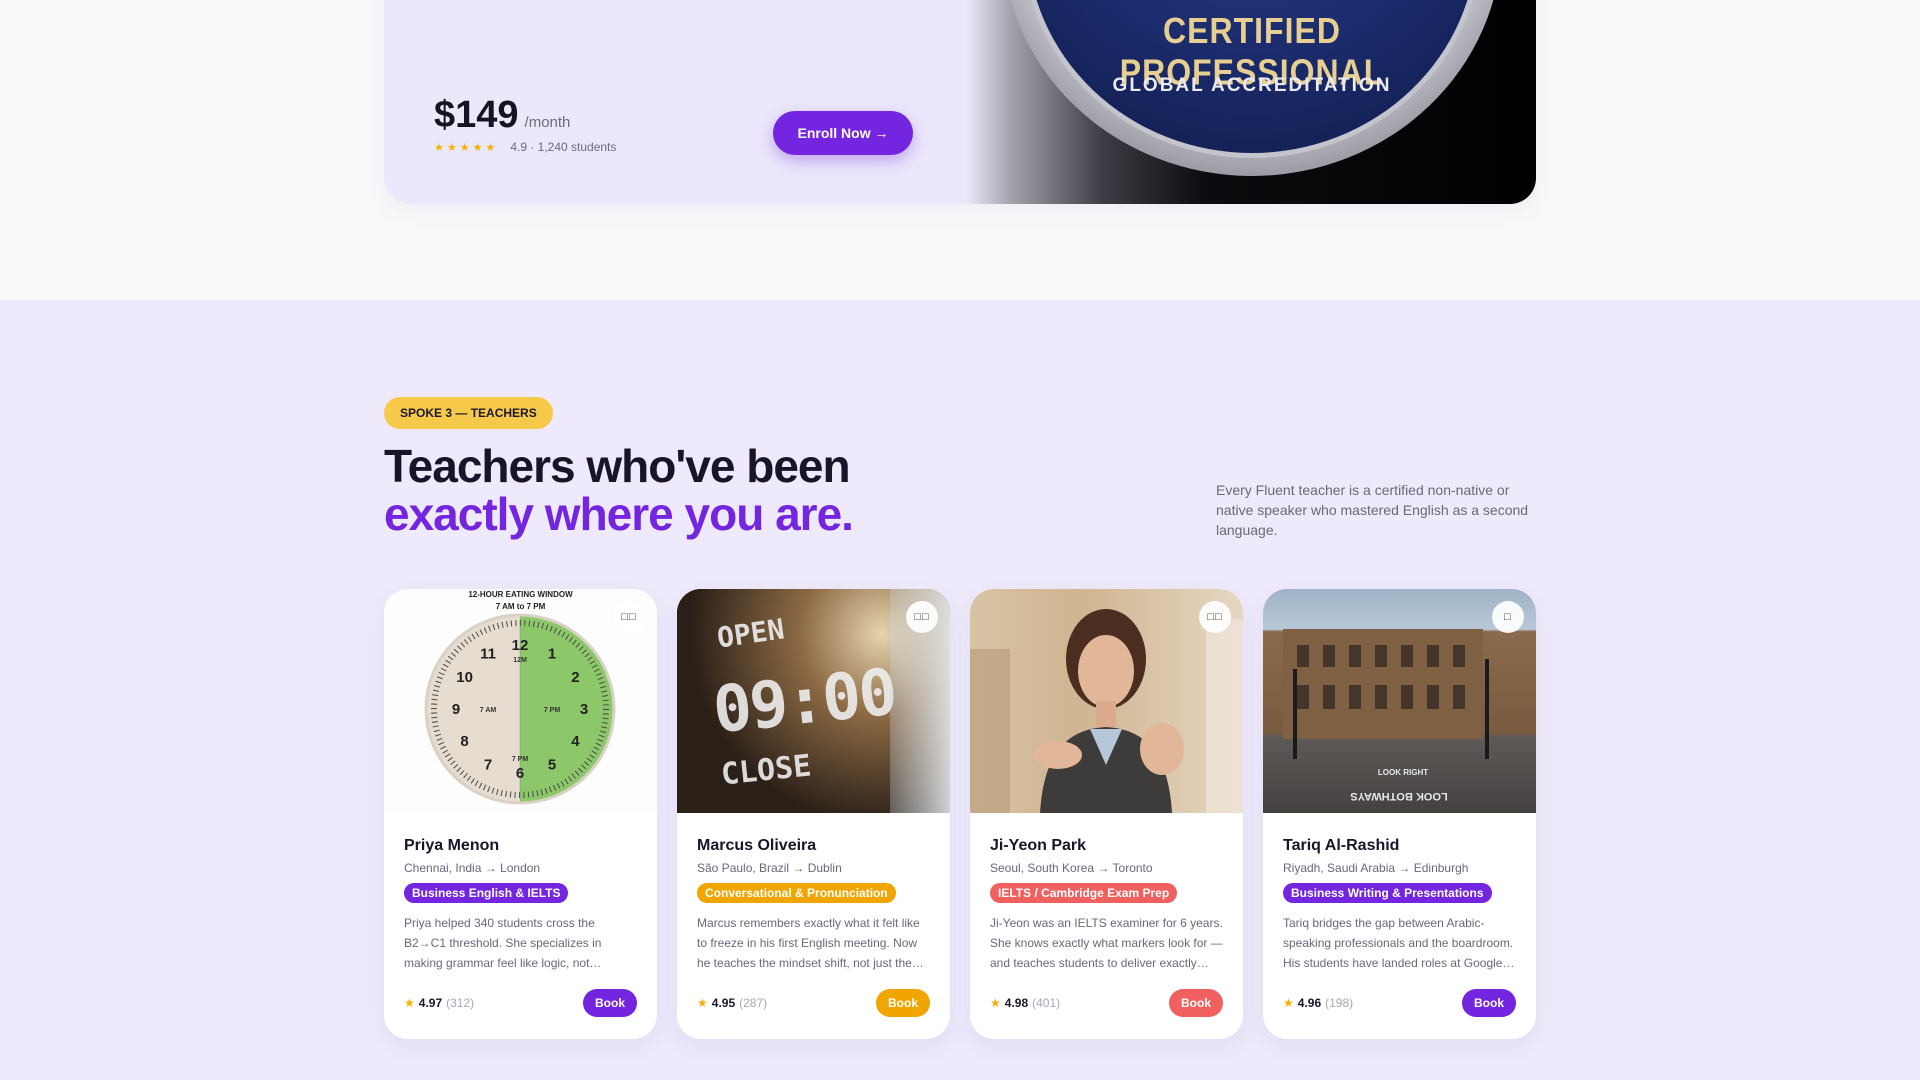 Image resolution: width=1920 pixels, height=1080 pixels. What do you see at coordinates (520, 773) in the screenshot?
I see `clock-number: 6` at bounding box center [520, 773].